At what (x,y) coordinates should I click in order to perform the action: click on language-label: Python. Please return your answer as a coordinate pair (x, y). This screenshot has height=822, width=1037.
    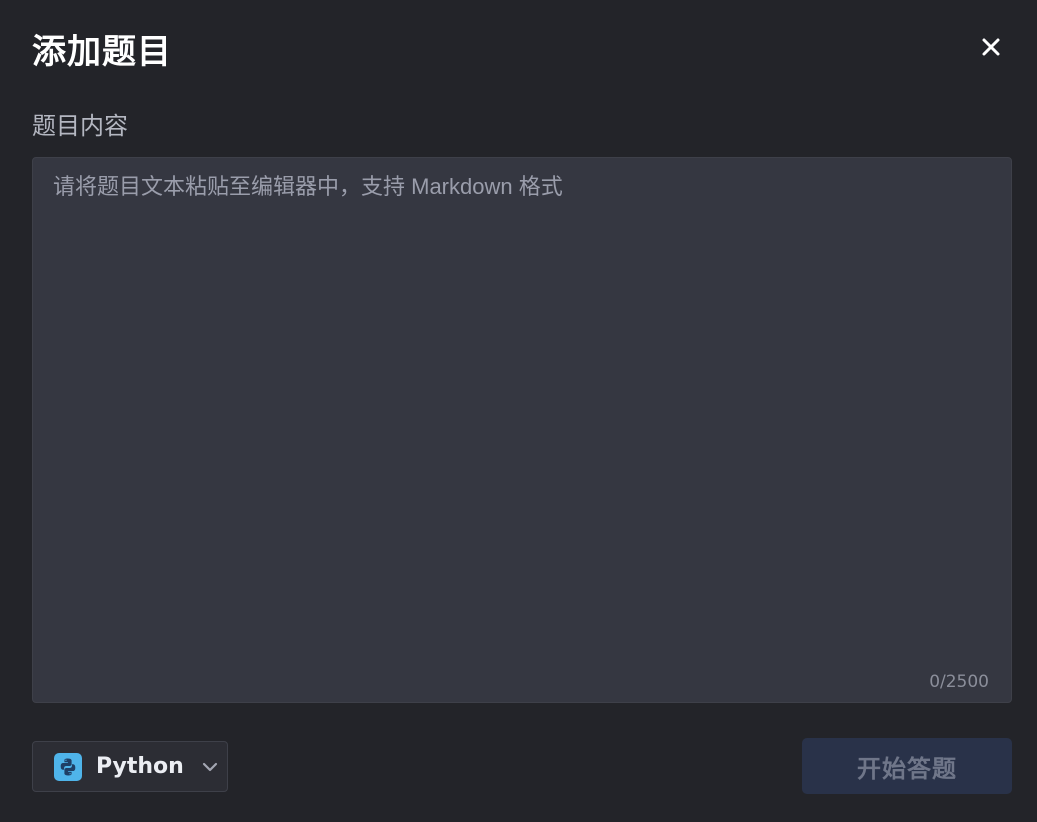
    Looking at the image, I should click on (140, 766).